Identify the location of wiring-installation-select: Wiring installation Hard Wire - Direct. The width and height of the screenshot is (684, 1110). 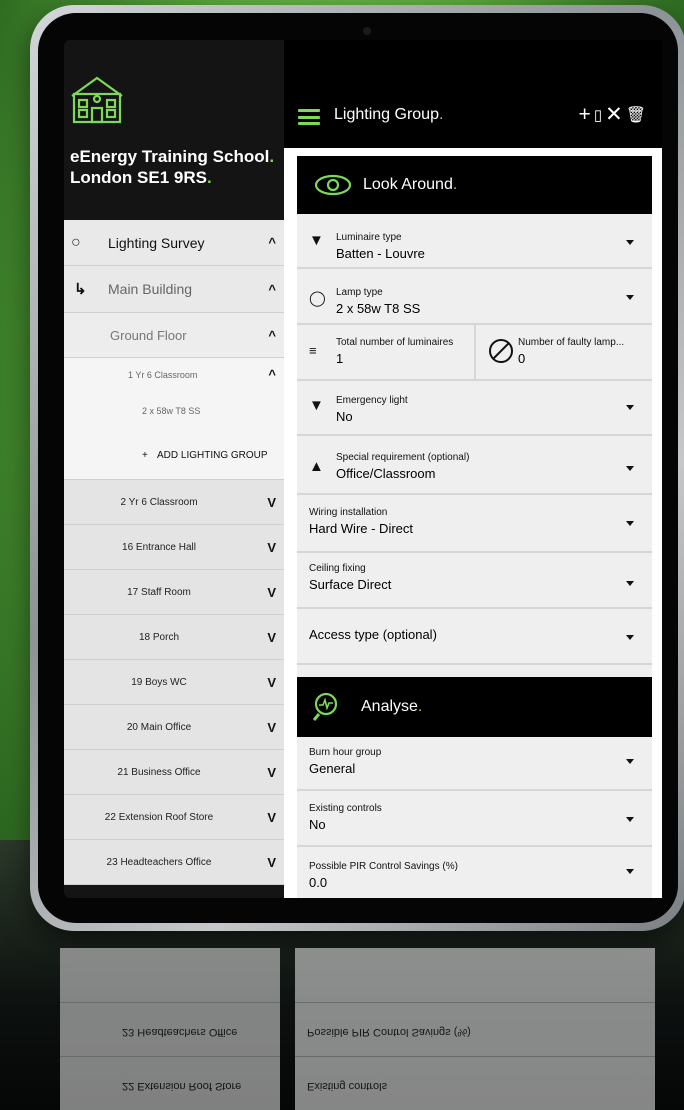
(474, 524).